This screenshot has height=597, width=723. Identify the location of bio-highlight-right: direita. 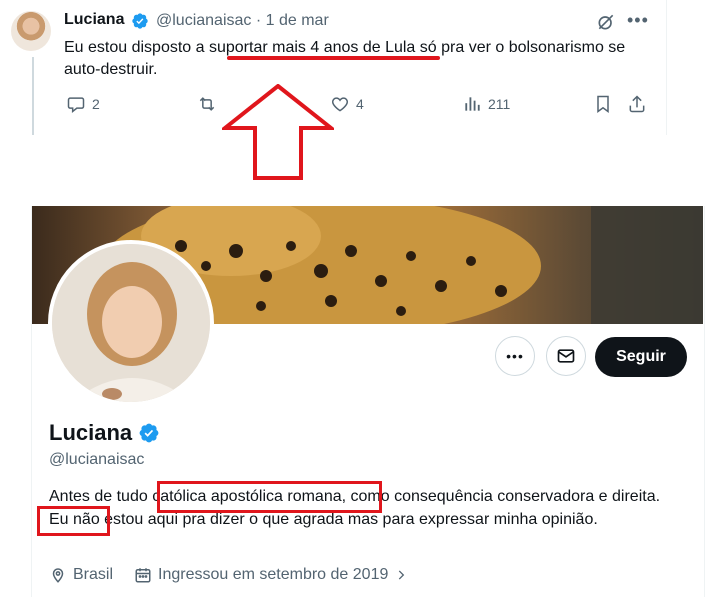
(634, 496).